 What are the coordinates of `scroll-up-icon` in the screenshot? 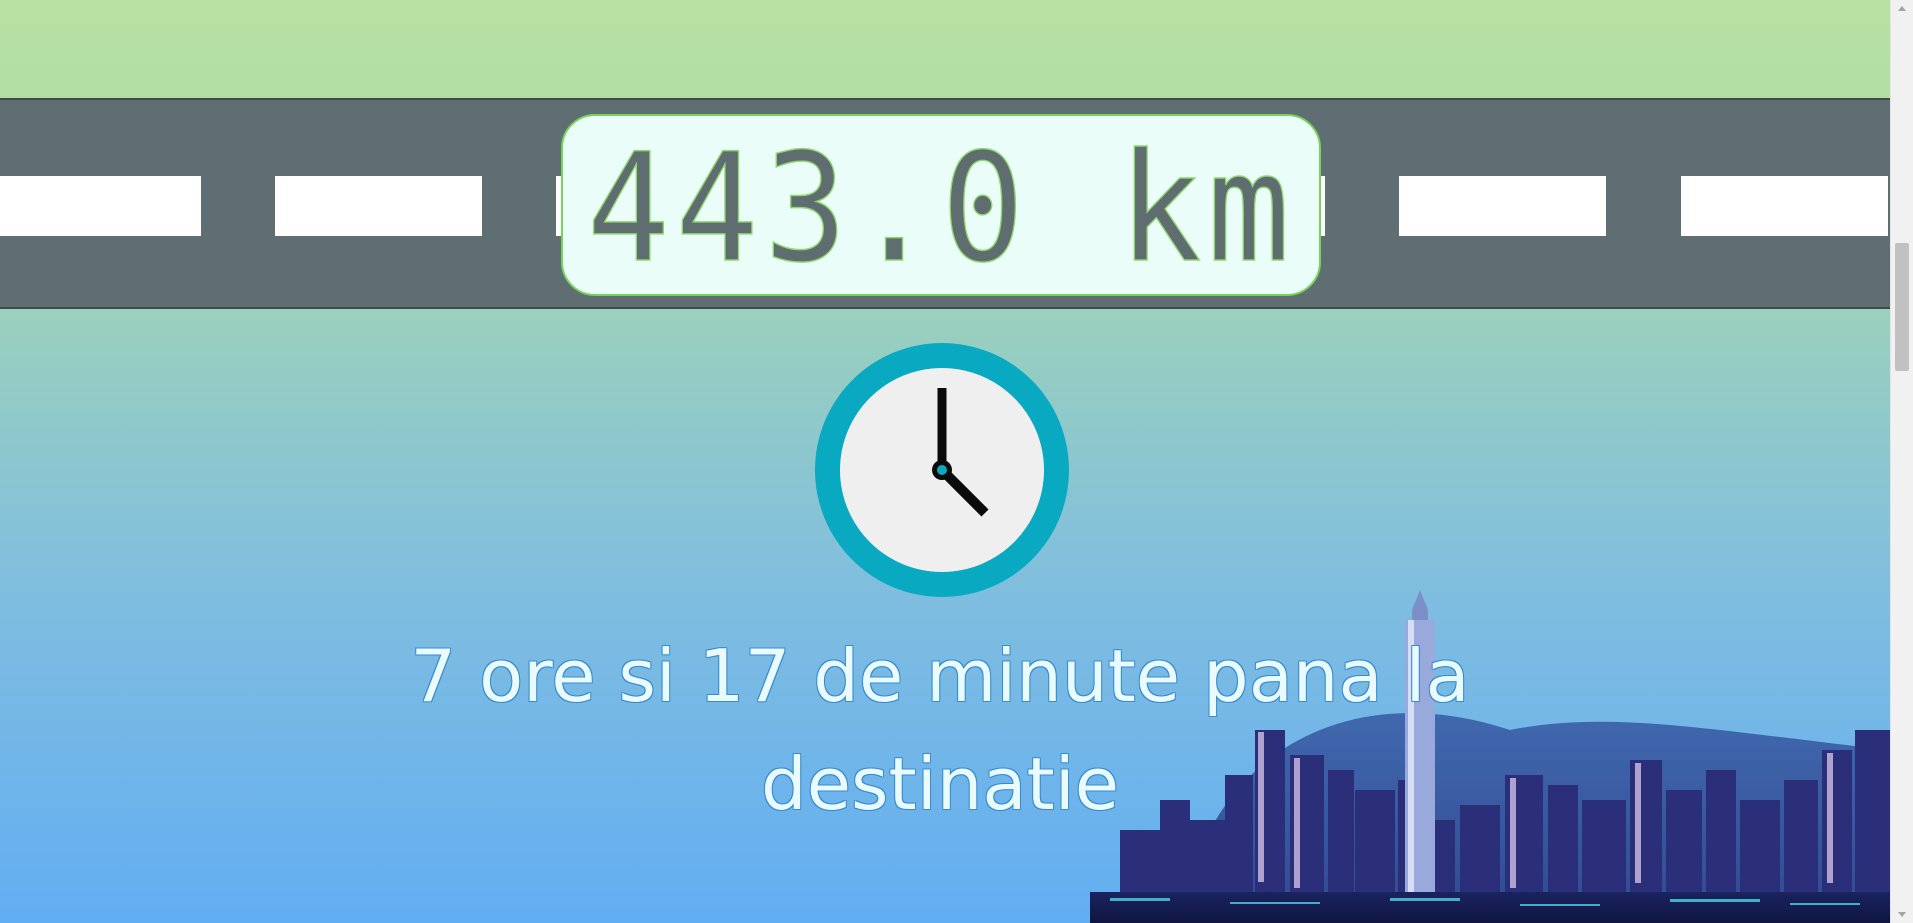 It's located at (1902, 8).